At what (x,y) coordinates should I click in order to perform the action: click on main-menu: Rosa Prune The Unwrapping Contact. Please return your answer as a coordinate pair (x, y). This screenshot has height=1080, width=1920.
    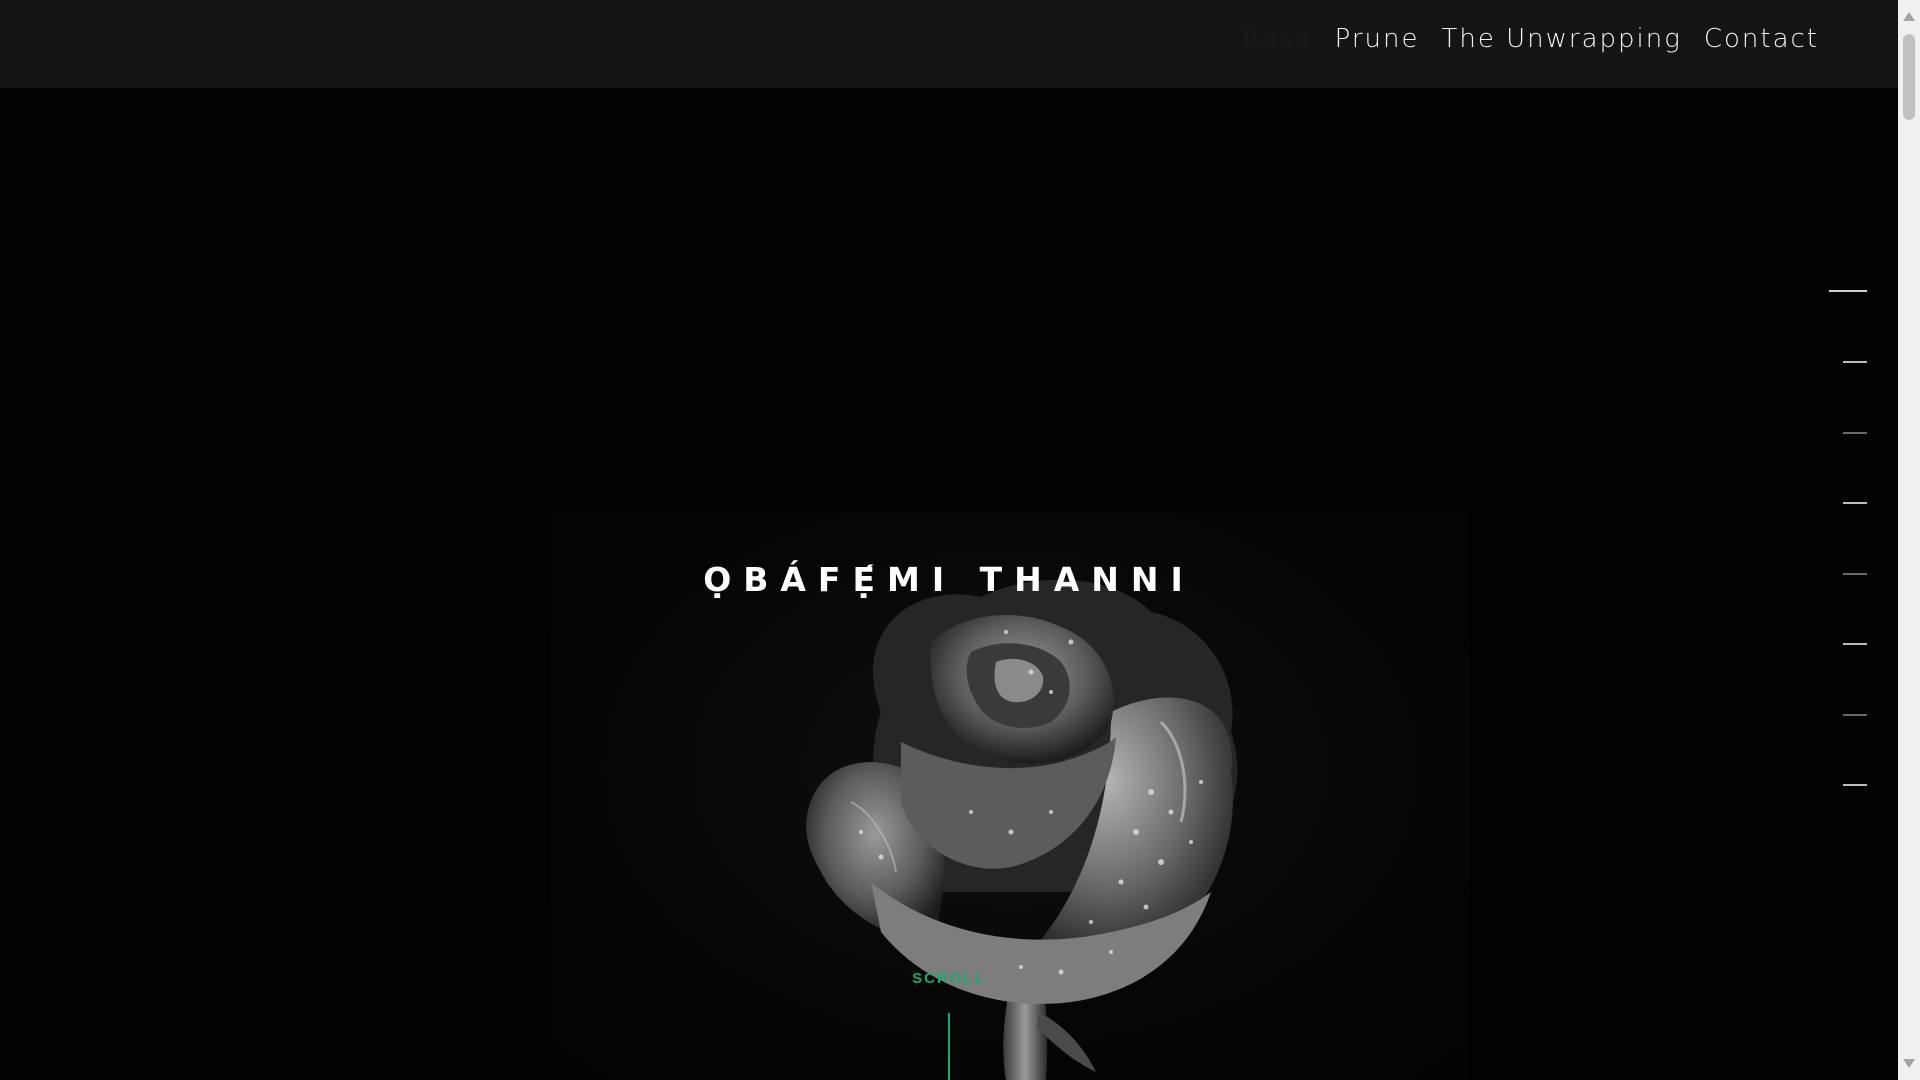
    Looking at the image, I should click on (1530, 39).